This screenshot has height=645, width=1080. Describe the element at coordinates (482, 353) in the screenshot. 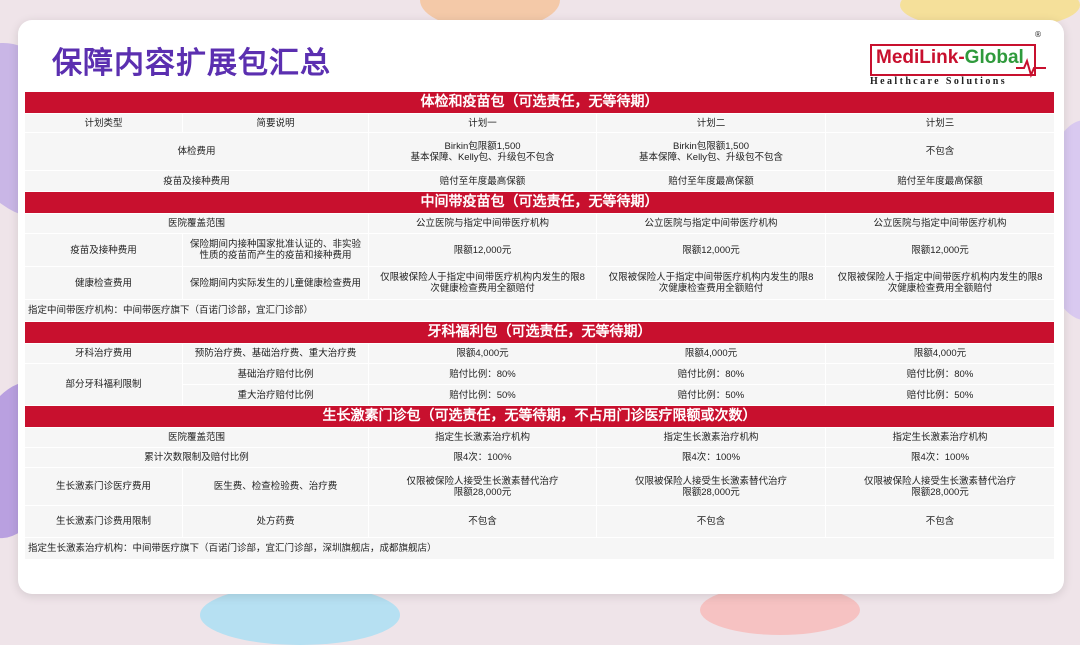

I see `plan-1-value: 限额4,000元` at that location.